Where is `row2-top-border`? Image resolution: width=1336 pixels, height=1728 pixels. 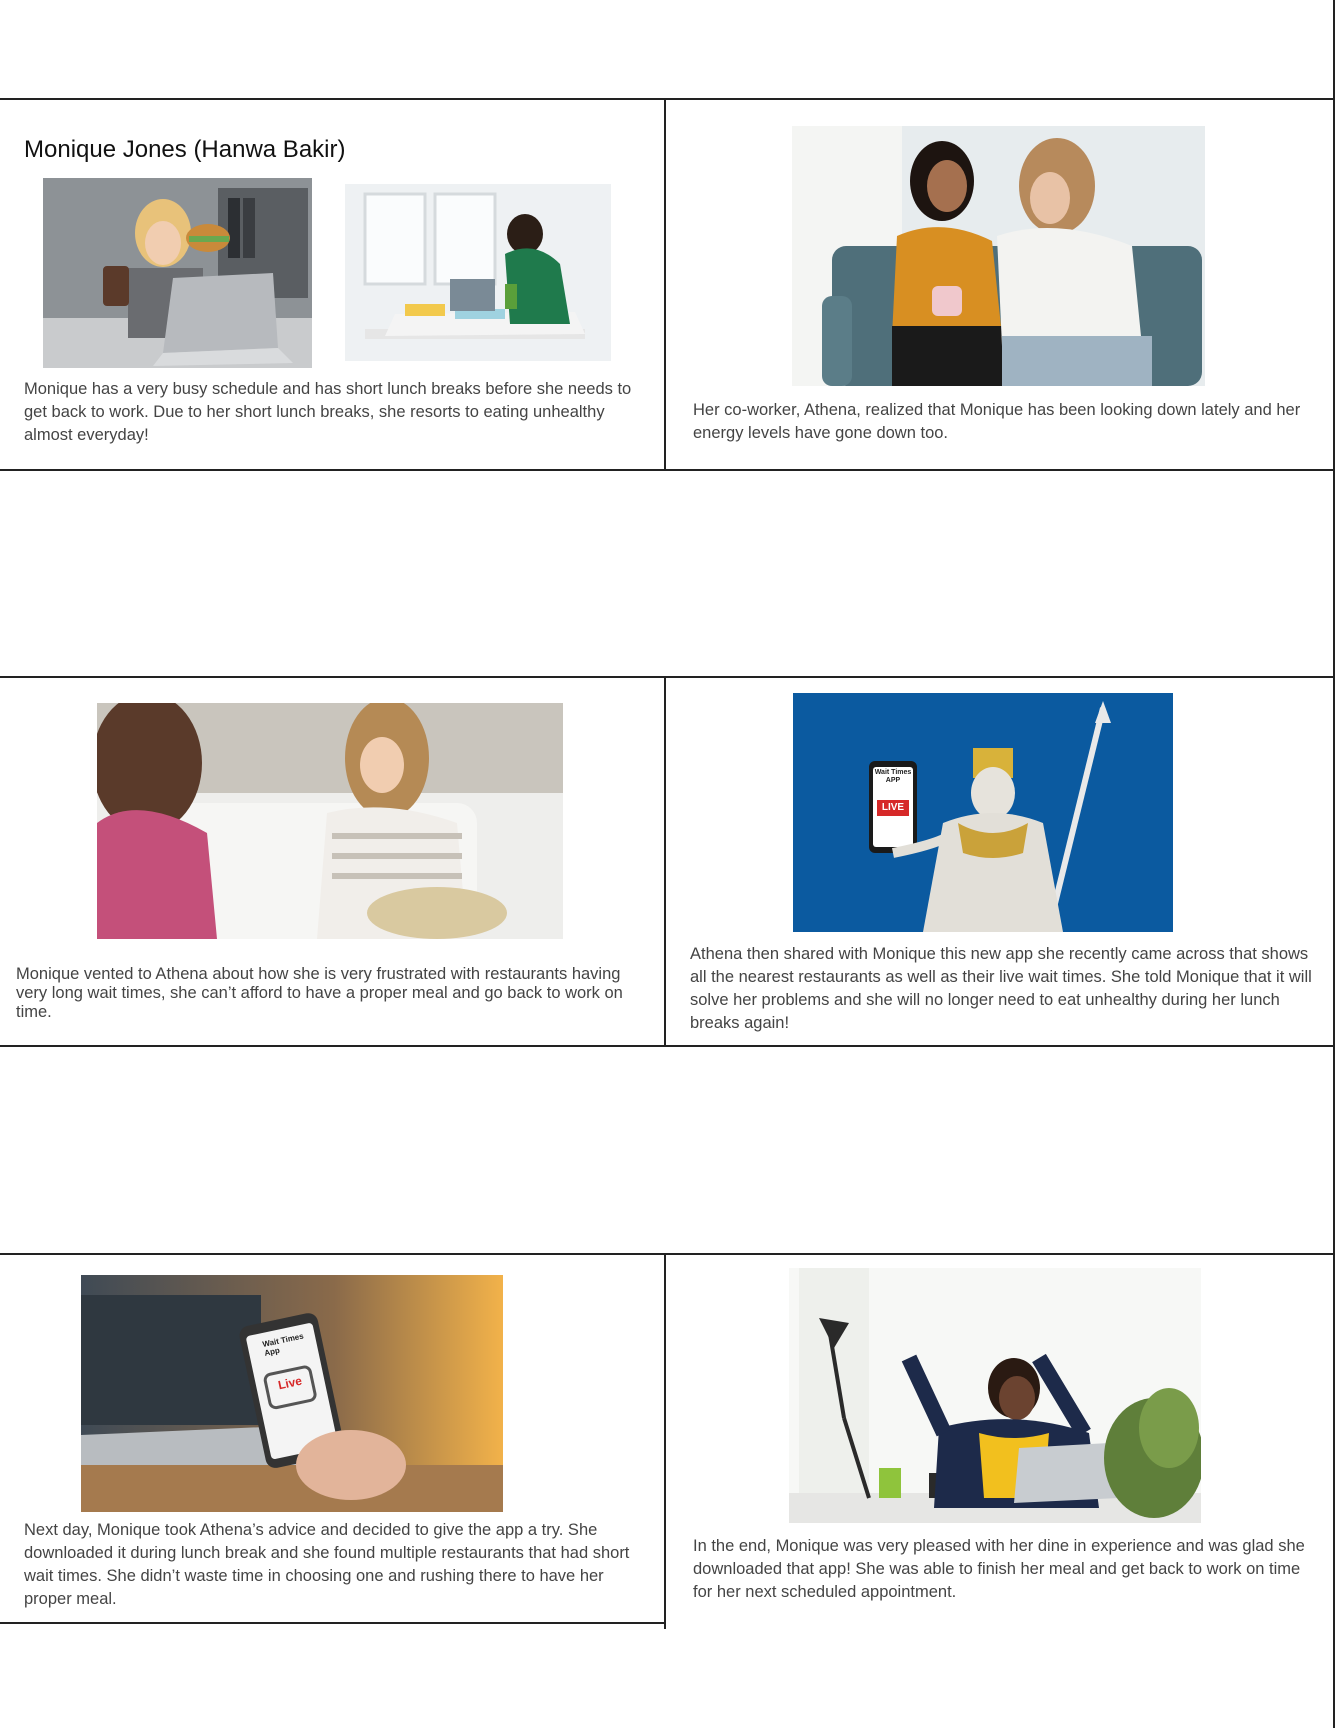 row2-top-border is located at coordinates (667, 677).